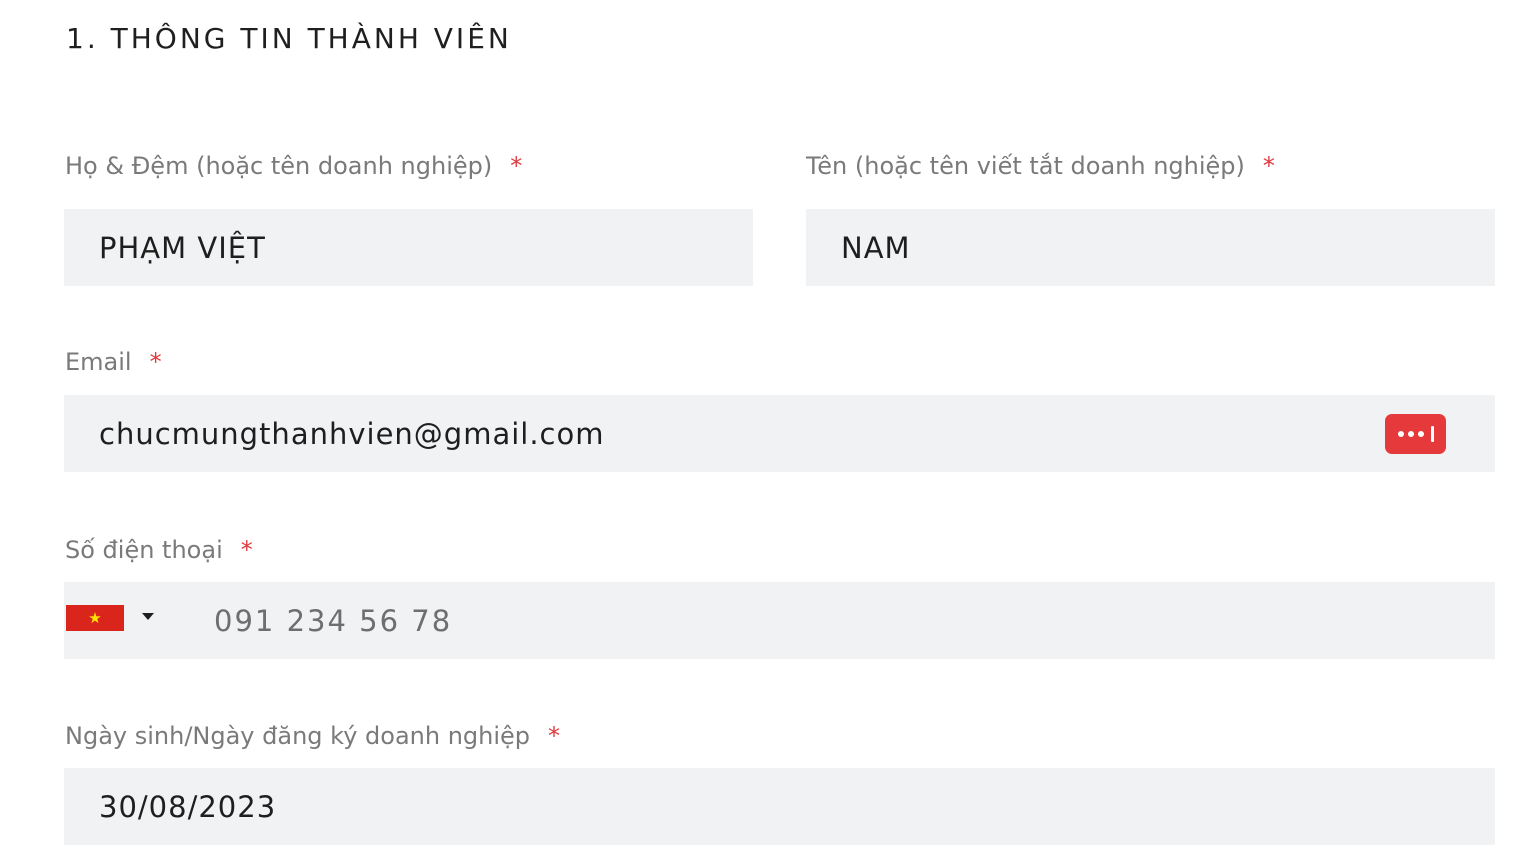 The image size is (1536, 864). Describe the element at coordinates (779, 433) in the screenshot. I see `email-field: chucmungthanhvien@gmail.com` at that location.